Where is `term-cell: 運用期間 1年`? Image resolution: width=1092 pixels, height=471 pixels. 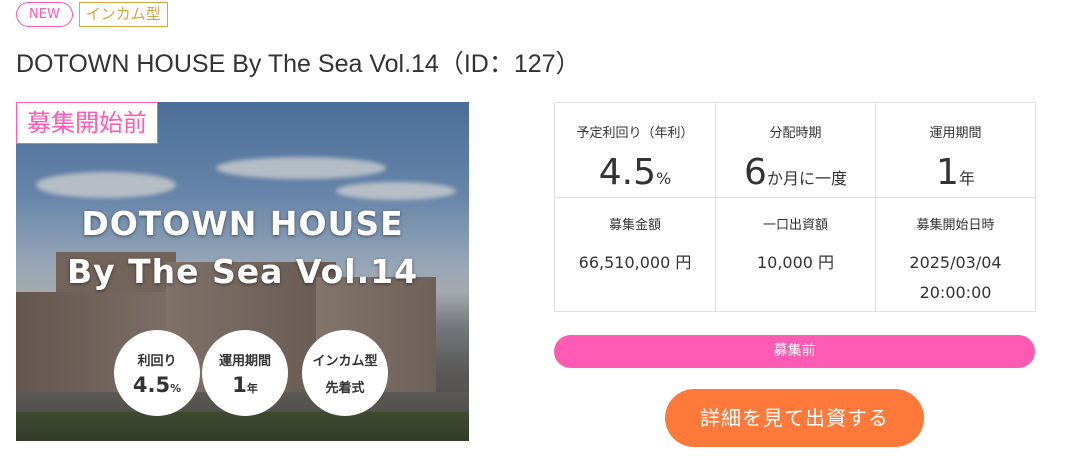
term-cell: 運用期間 1年 is located at coordinates (955, 150).